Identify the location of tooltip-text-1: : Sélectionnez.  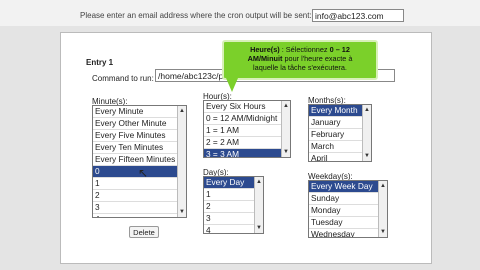
(304, 49).